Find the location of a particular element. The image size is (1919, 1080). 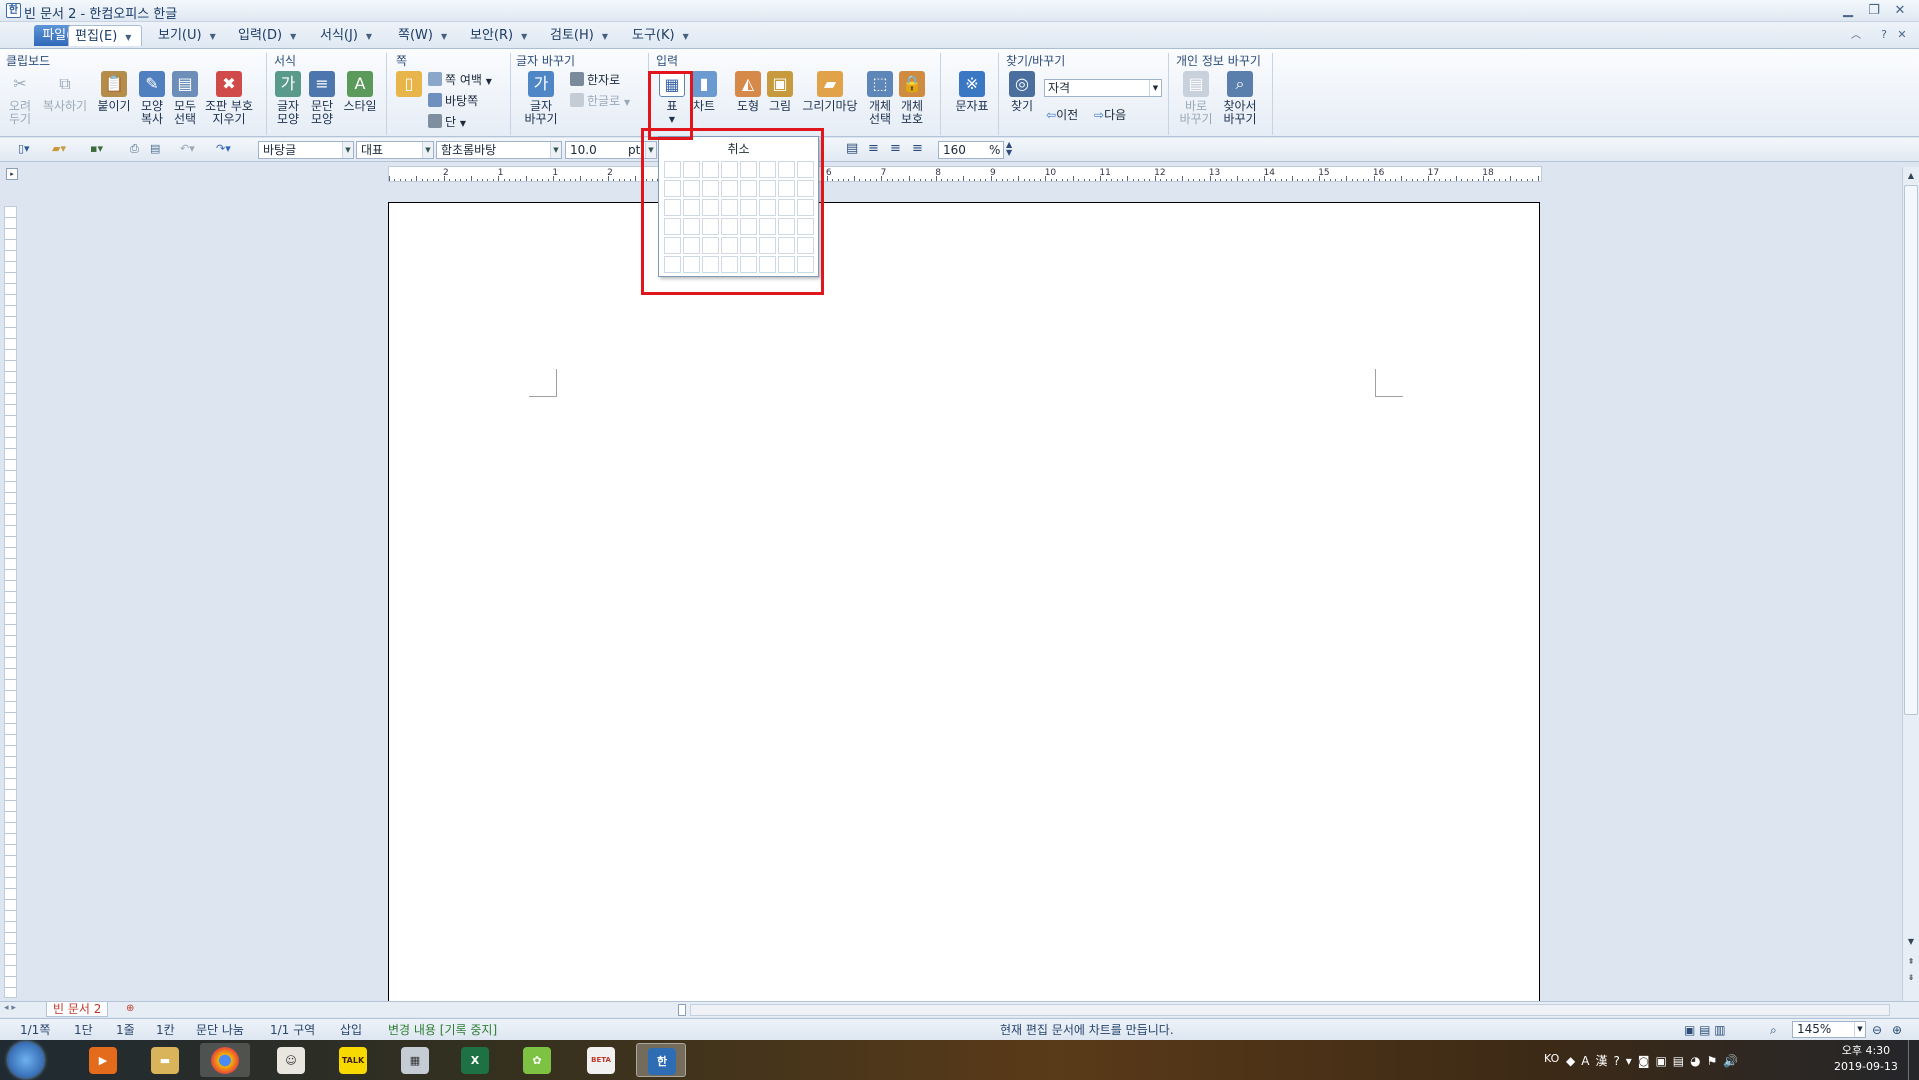

object-select-button: ⬚ 개체 선택 is located at coordinates (880, 98).